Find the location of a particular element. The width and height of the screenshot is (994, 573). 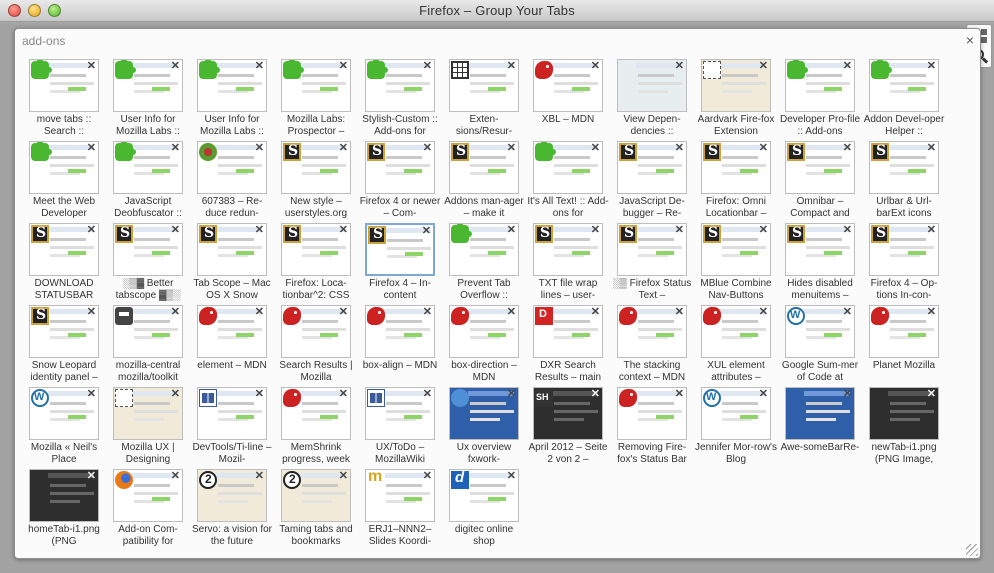

tab-thumbnail: ✕ DOWNLOAD STATUSBAR is located at coordinates (64, 263).